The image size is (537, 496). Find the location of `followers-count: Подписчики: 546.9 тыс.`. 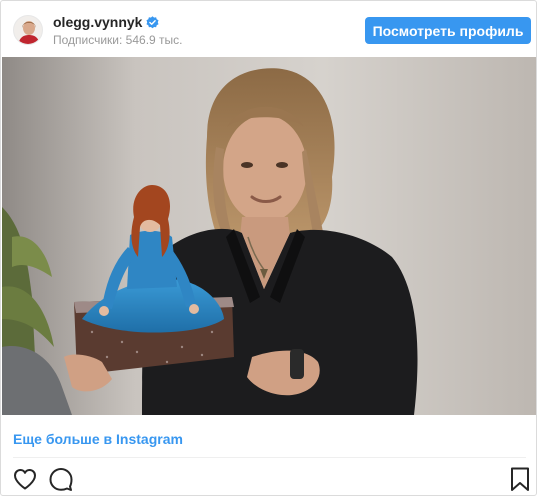

followers-count: Подписчики: 546.9 тыс. is located at coordinates (118, 40).